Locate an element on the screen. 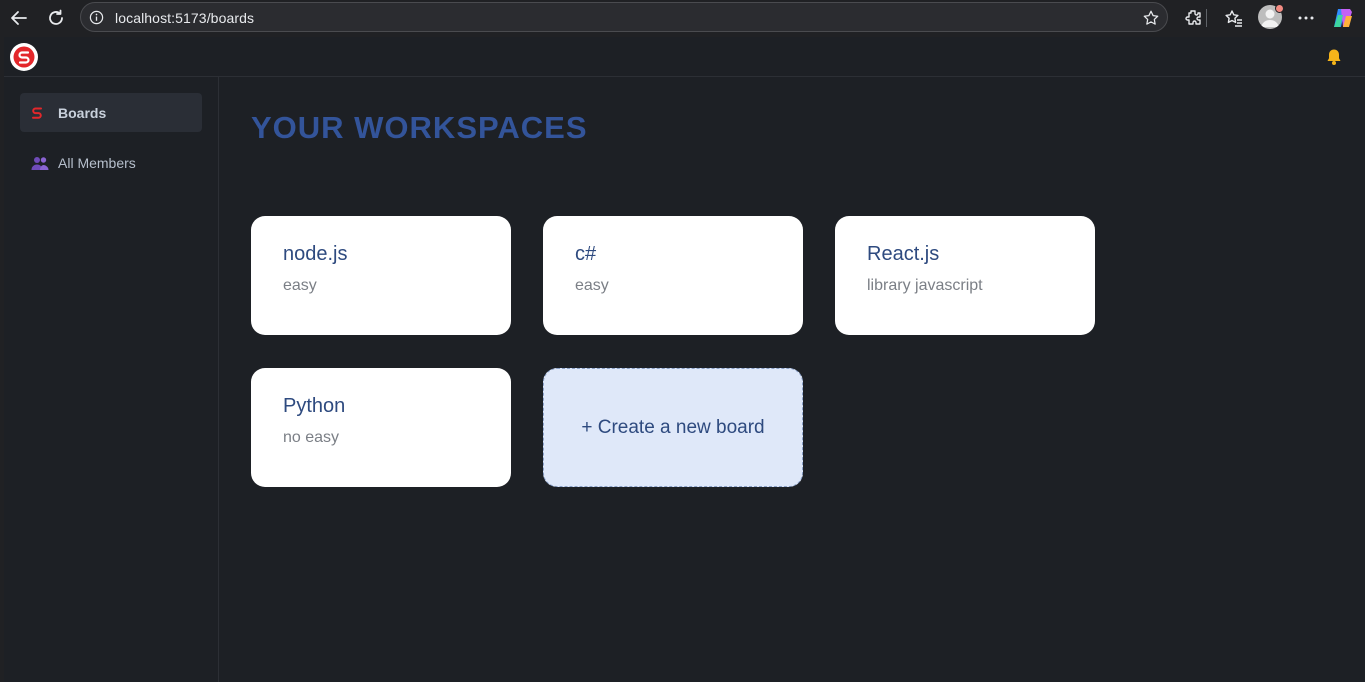  back-icon is located at coordinates (19, 18).